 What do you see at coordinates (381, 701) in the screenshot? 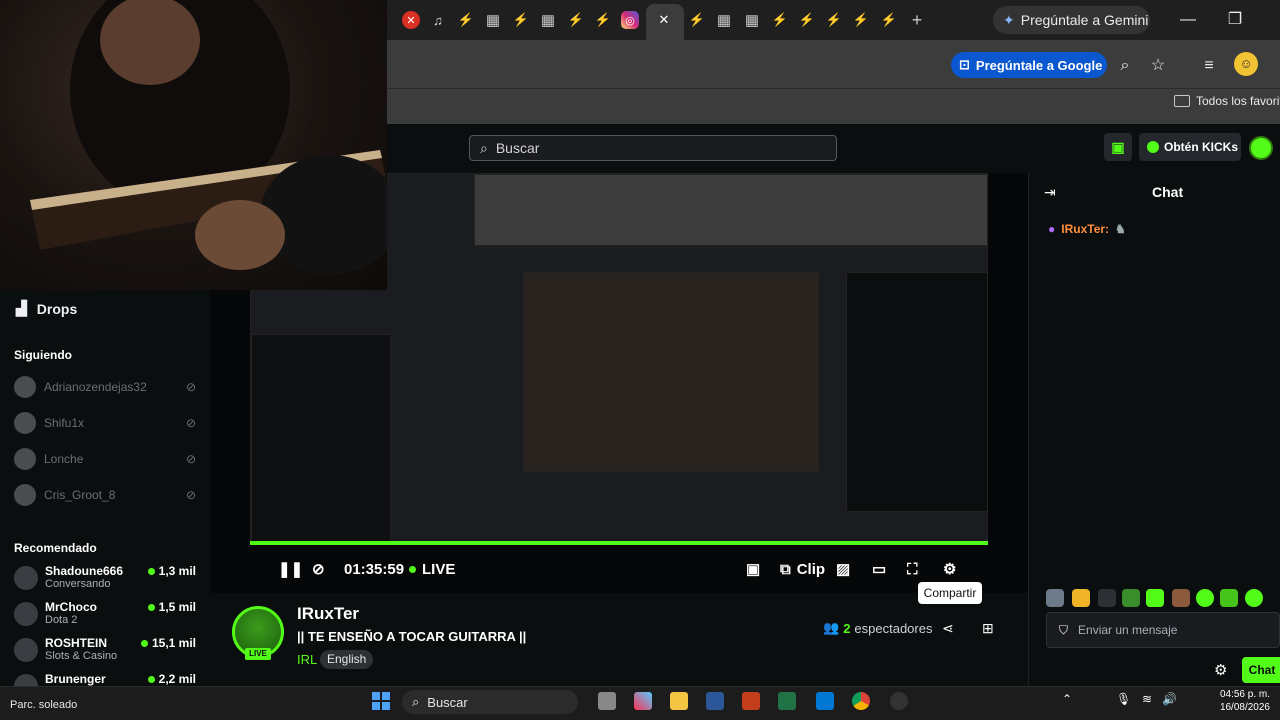
I see `windows-start-icon` at bounding box center [381, 701].